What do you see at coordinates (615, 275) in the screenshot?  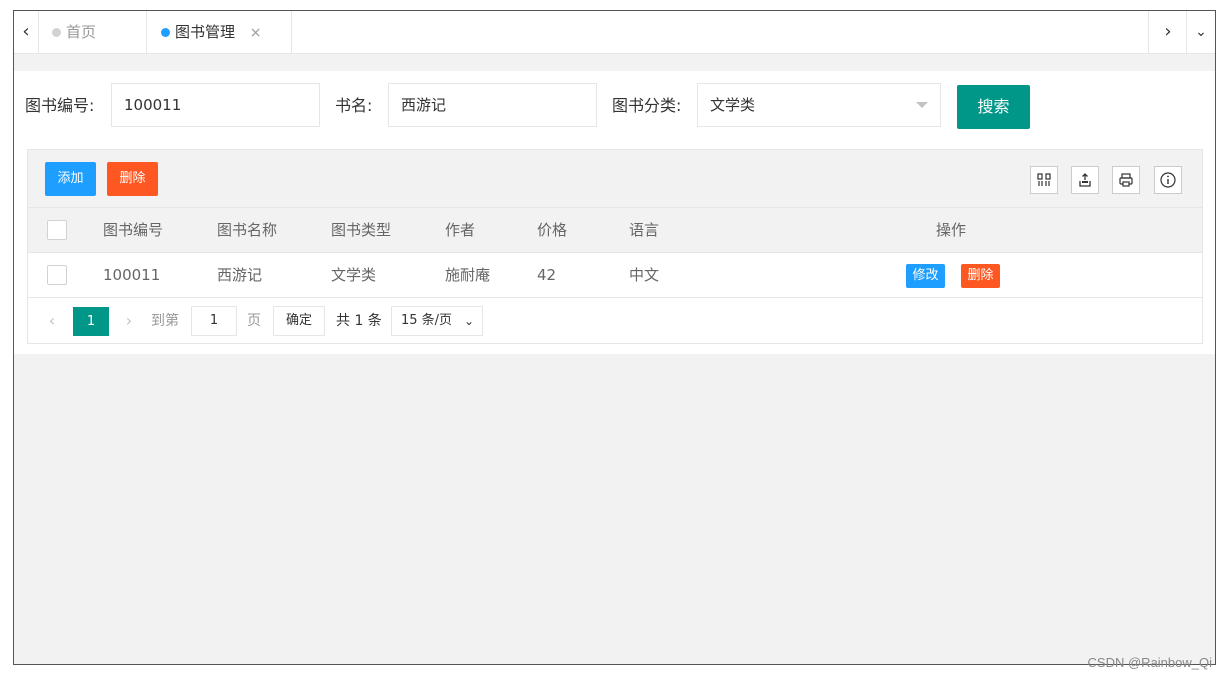 I see `table-row: 100011 西游记 文学类 施耐庵 42 中文 修改 删除` at bounding box center [615, 275].